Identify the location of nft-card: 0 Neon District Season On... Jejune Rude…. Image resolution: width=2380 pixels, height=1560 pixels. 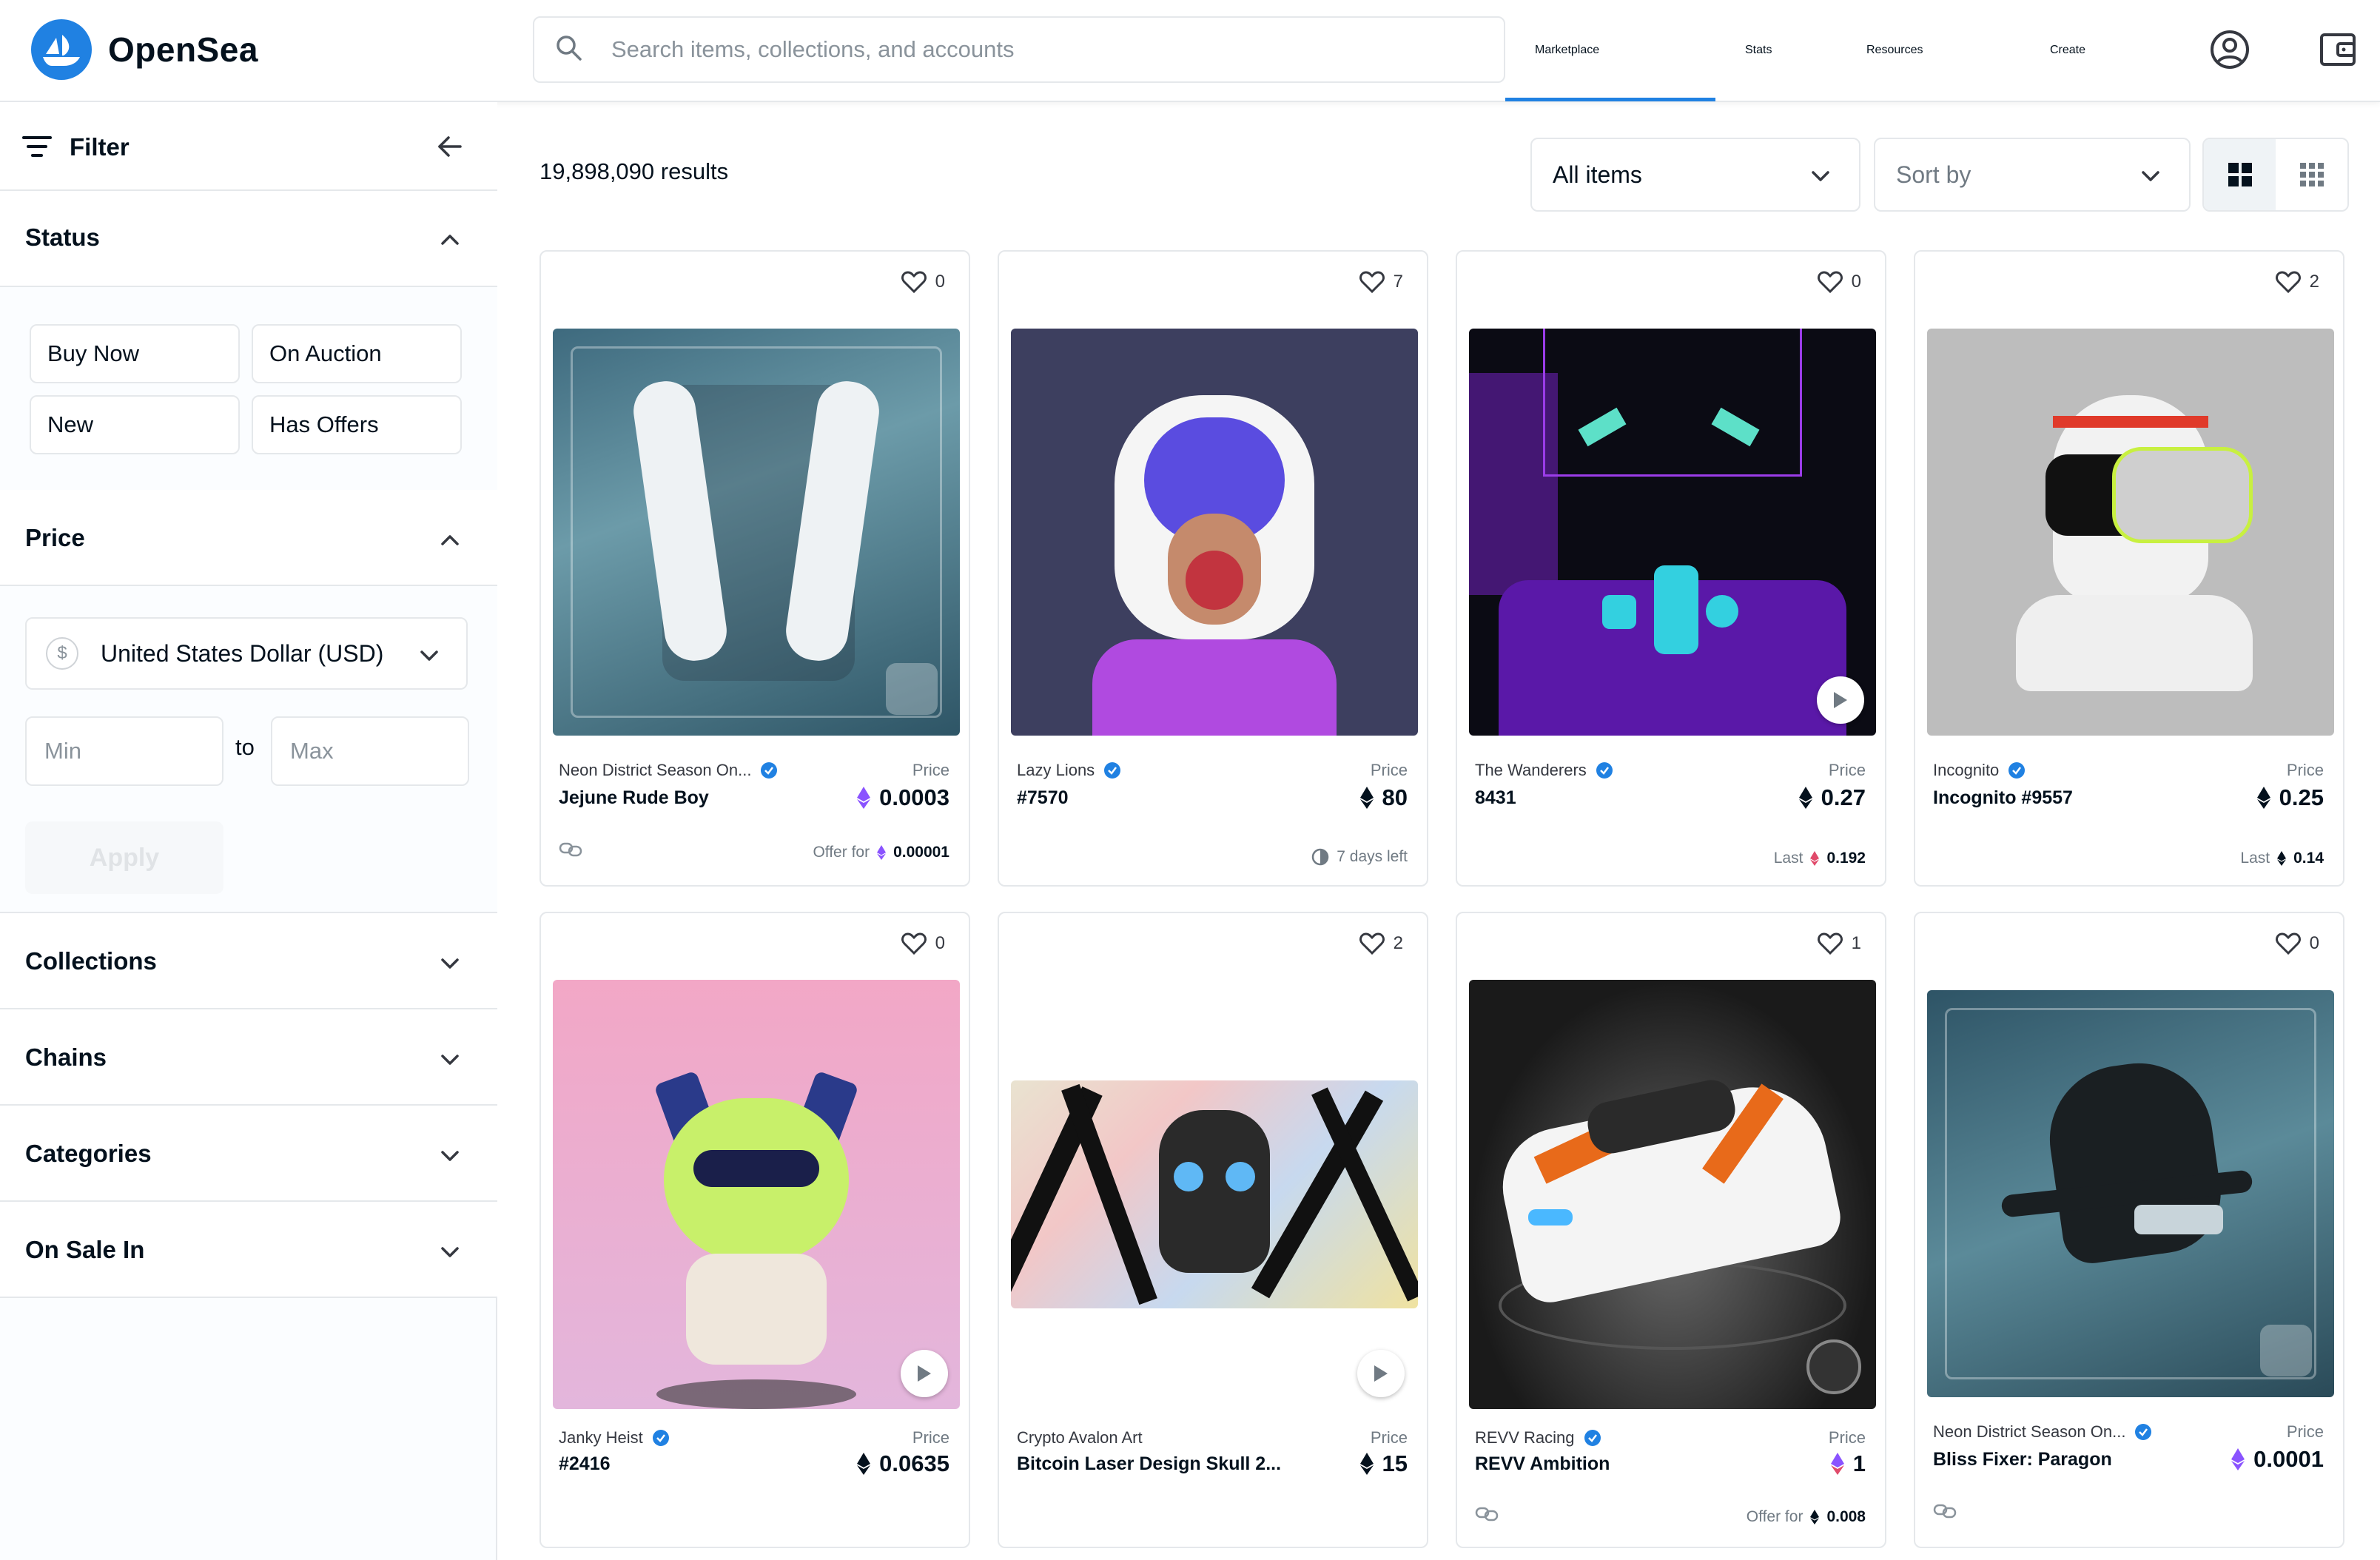
(754, 568).